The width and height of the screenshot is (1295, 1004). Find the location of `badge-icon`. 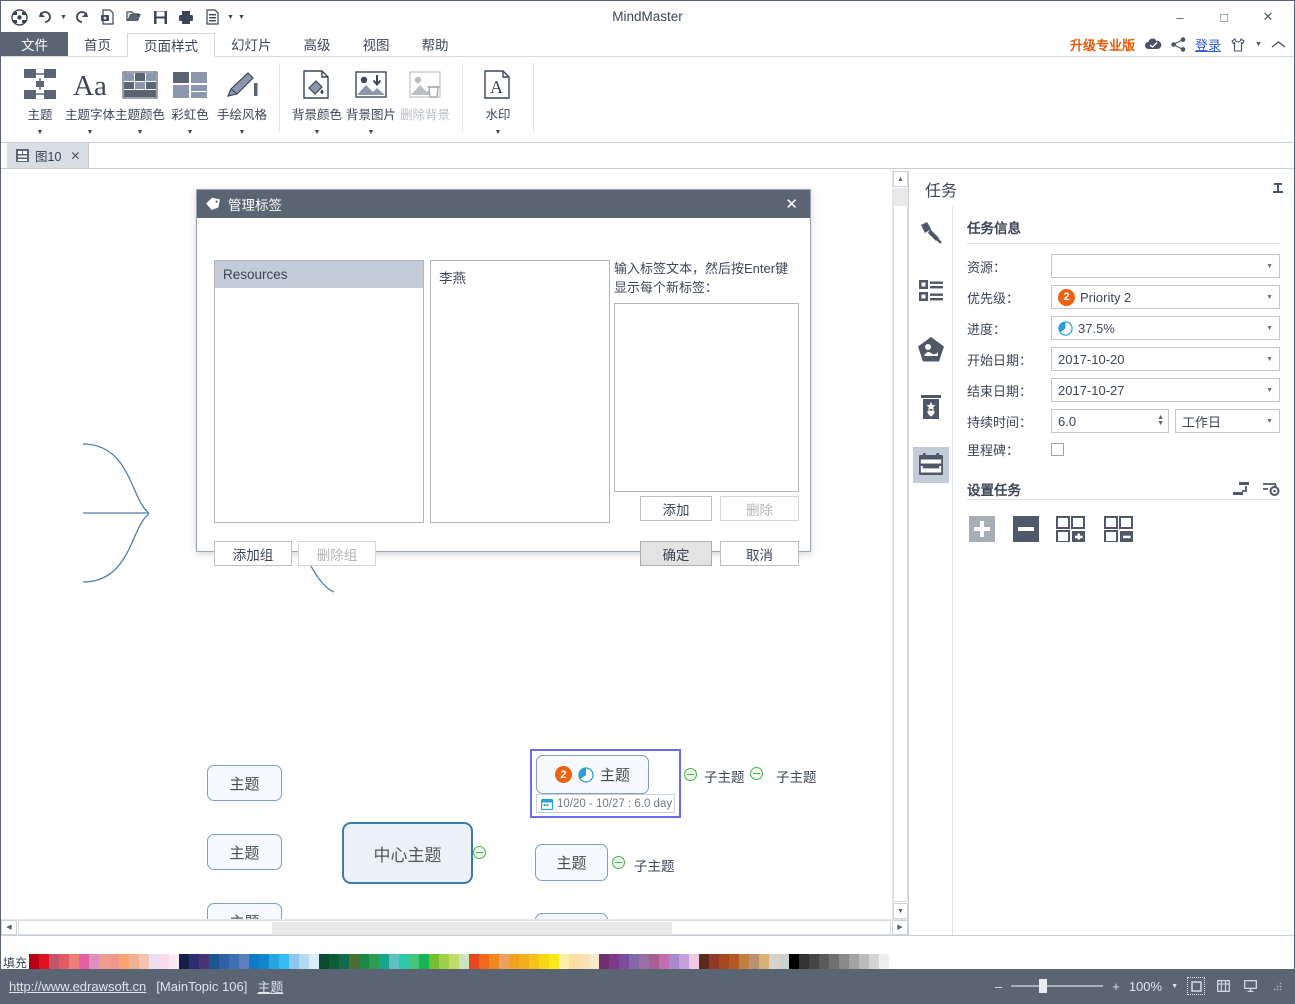

badge-icon is located at coordinates (931, 407).